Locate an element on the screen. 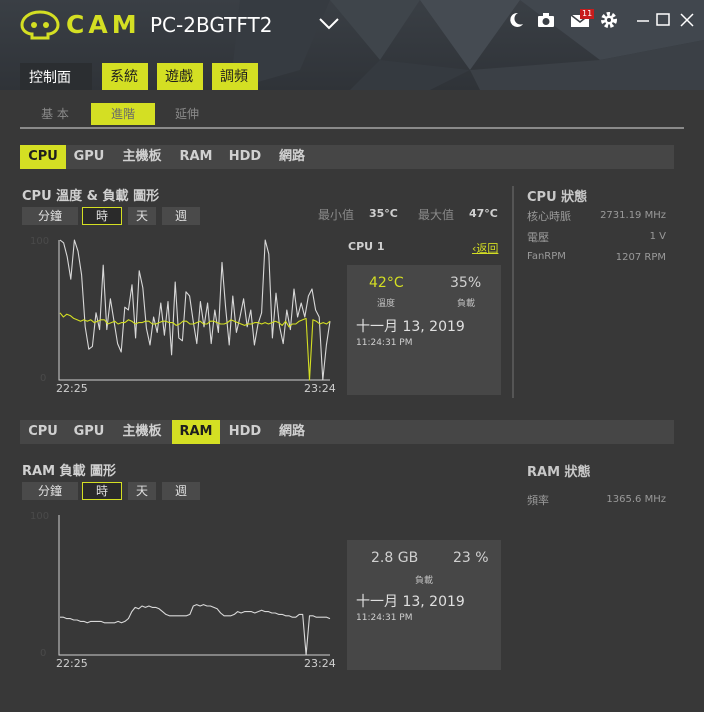 The image size is (704, 712). ram-used-value: 2.8 GB is located at coordinates (395, 558).